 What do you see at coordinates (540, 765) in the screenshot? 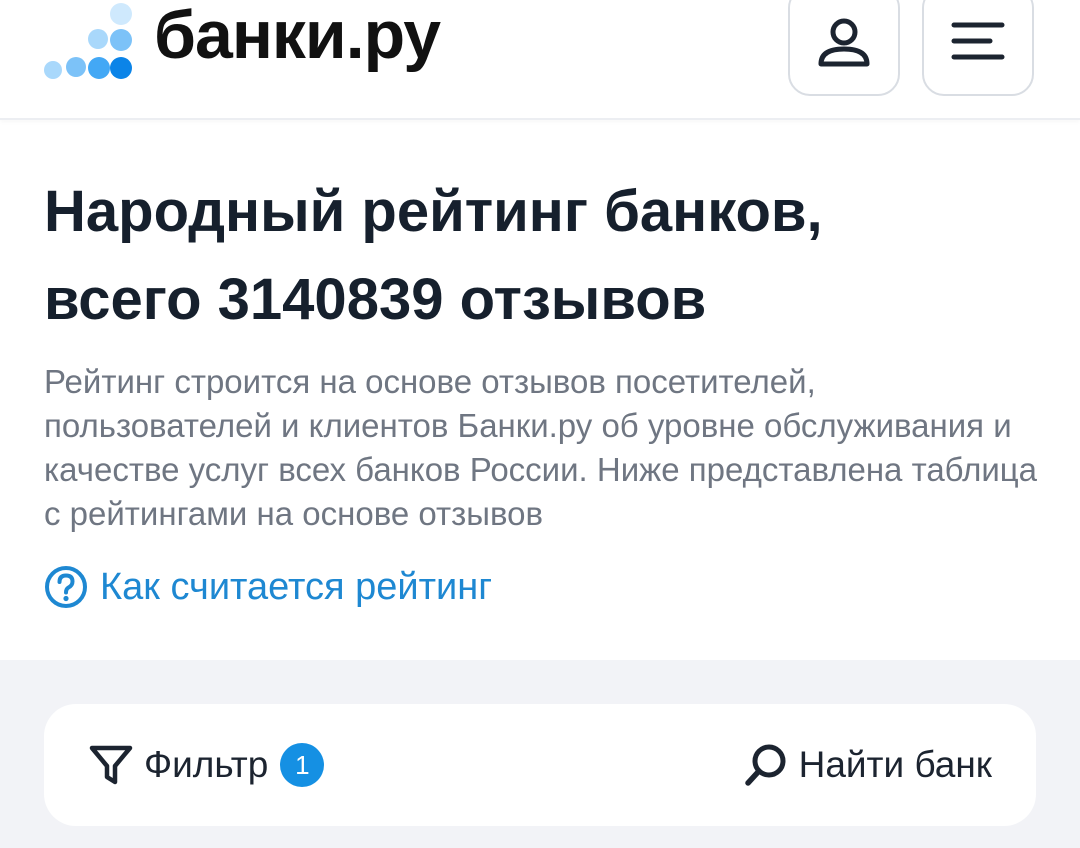
I see `filter-search-bar: Фильтр 1 Найти банк` at bounding box center [540, 765].